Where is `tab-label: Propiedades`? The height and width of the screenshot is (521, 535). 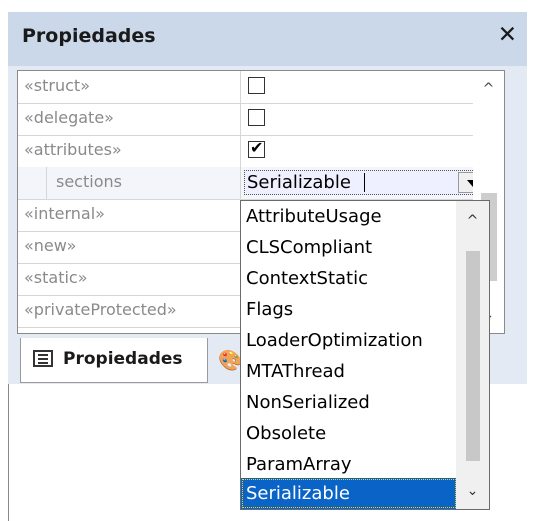
tab-label: Propiedades is located at coordinates (123, 359).